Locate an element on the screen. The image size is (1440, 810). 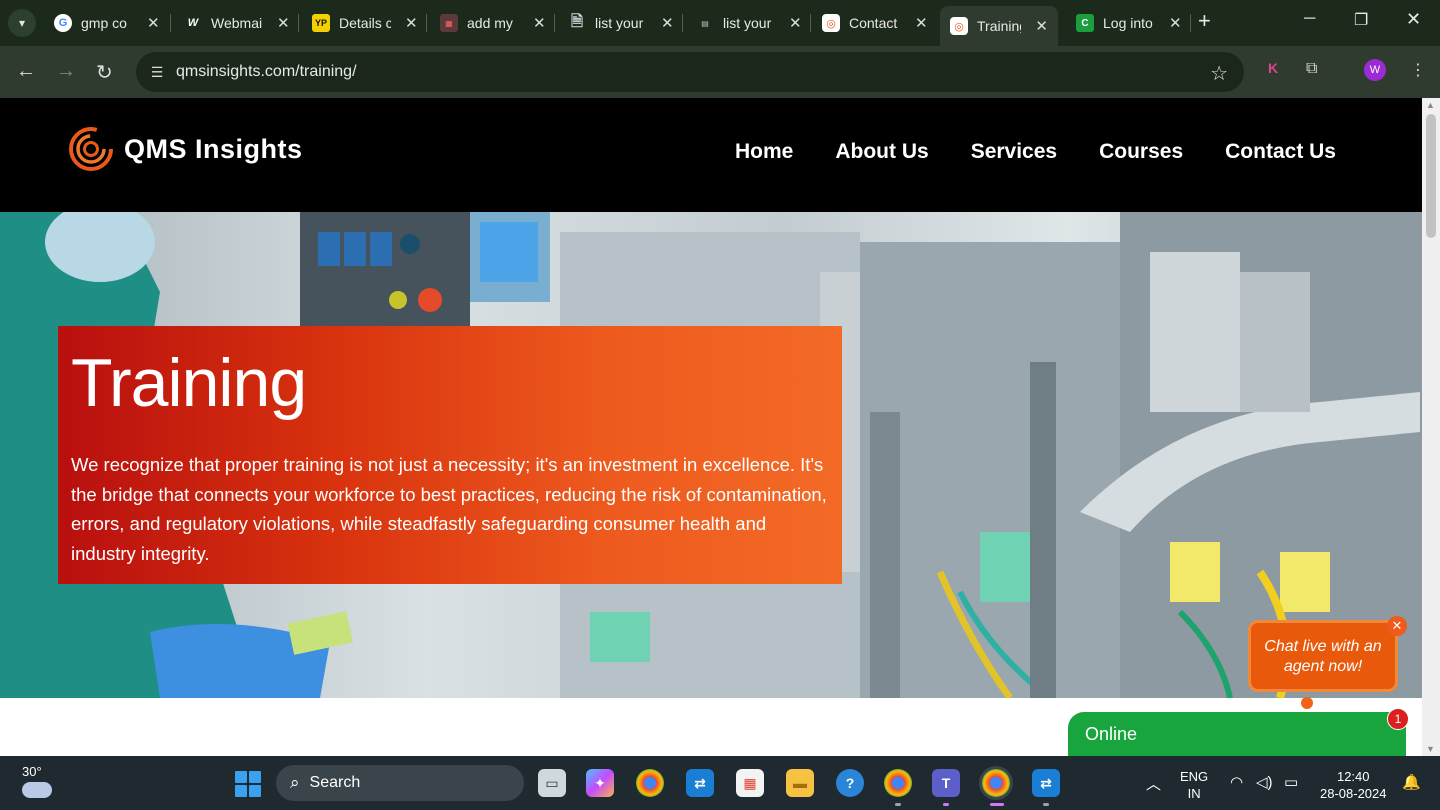
nav-home: Home is located at coordinates (764, 152).